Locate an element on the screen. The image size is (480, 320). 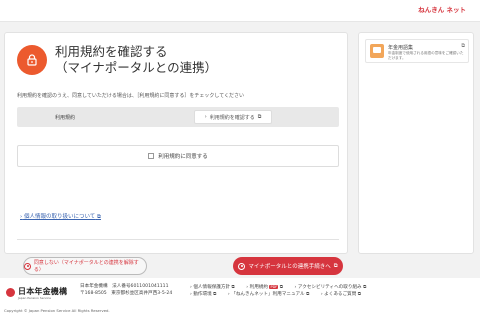
agree-checkbox is located at coordinates (151, 156).